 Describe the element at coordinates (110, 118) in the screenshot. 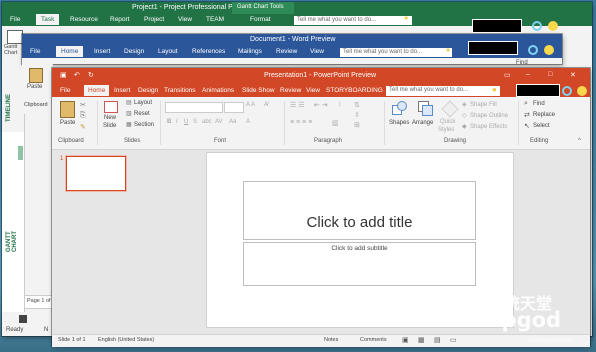

I see `ppt-new-slide-label: New` at that location.